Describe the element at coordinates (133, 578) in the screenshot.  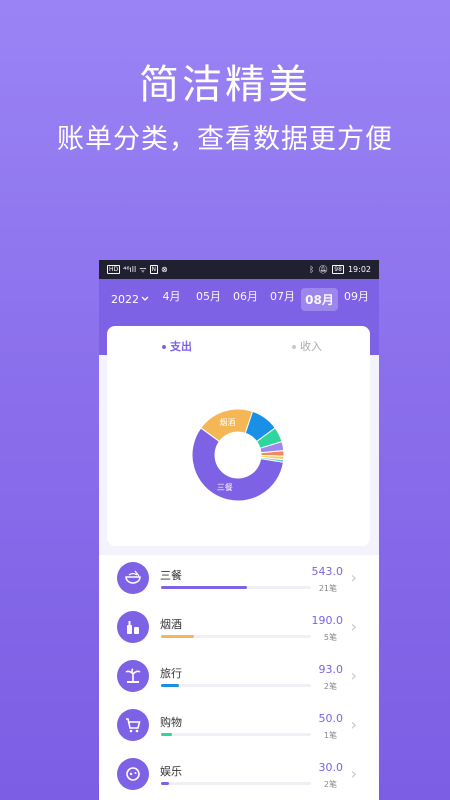
I see `bowl-icon` at that location.